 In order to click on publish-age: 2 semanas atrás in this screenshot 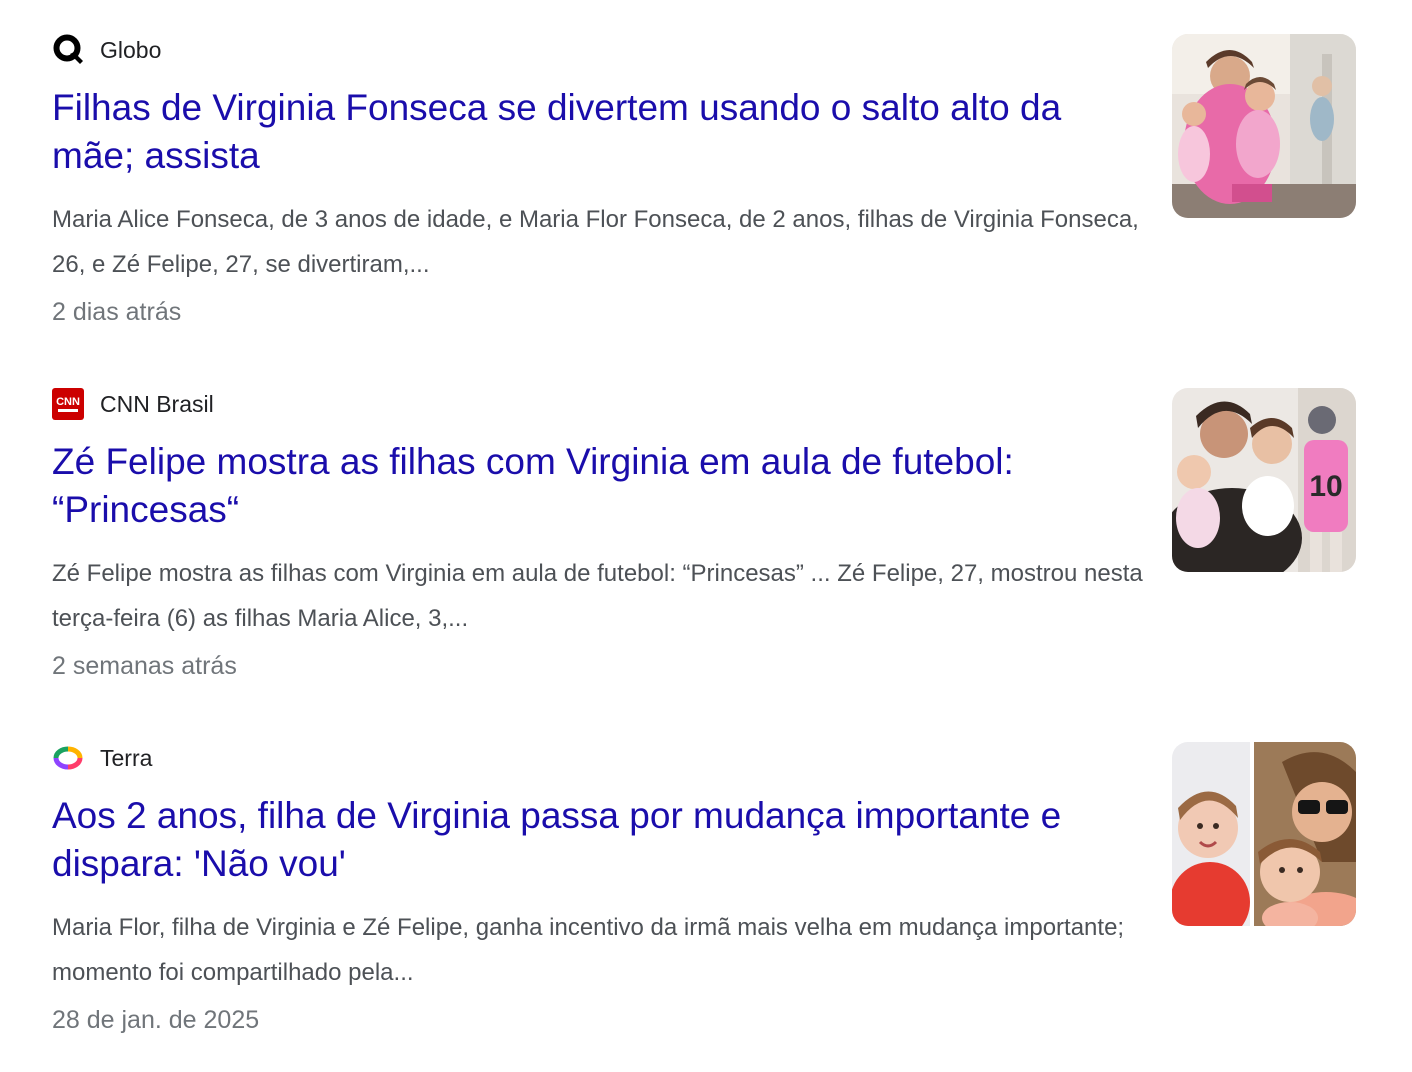, I will do `click(144, 666)`.